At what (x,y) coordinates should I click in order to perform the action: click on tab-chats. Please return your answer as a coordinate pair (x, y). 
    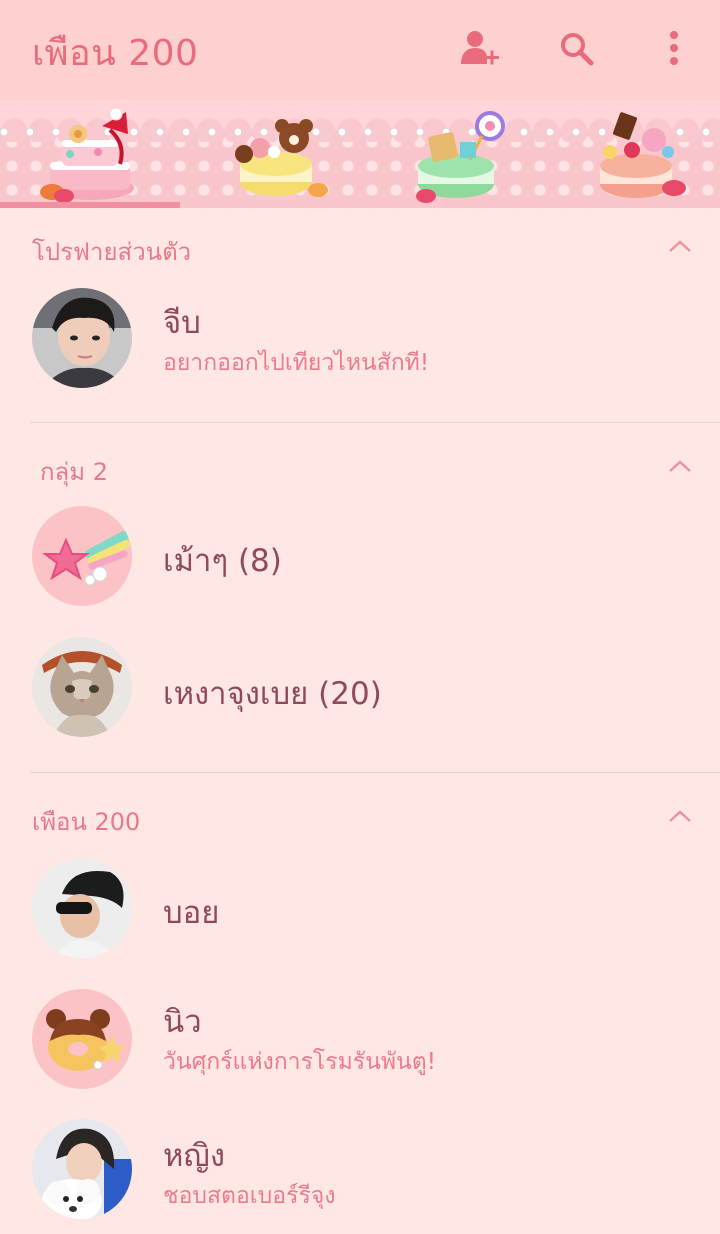
    Looking at the image, I should click on (270, 154).